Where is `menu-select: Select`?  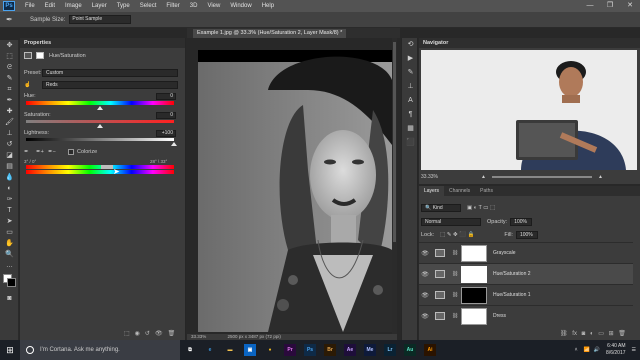 menu-select: Select is located at coordinates (148, 6).